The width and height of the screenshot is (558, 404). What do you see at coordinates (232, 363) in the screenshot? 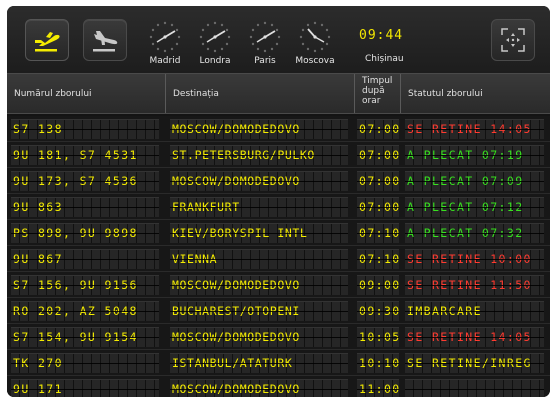
I see `flight-destination: ISTANBUL/ATATURK` at bounding box center [232, 363].